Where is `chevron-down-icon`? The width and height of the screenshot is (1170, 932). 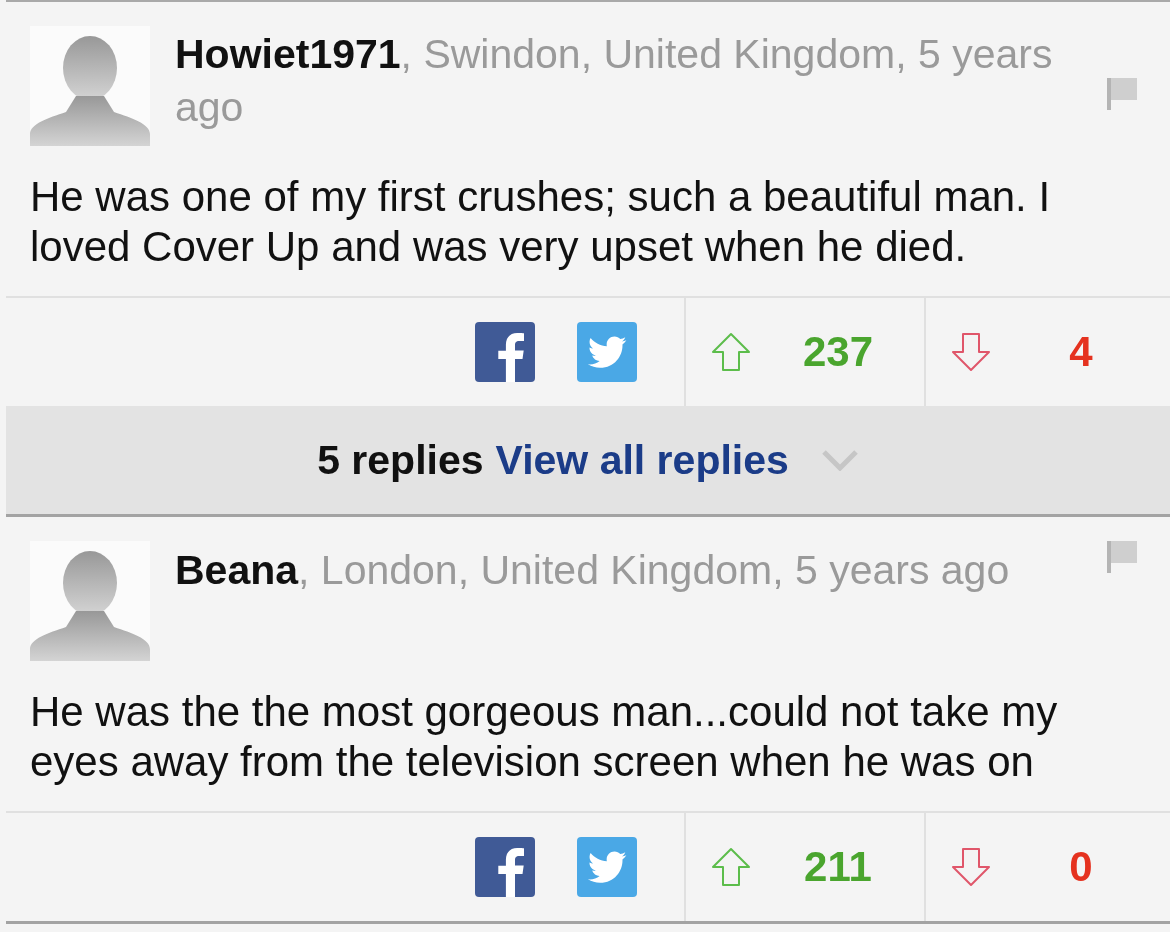
chevron-down-icon is located at coordinates (839, 460).